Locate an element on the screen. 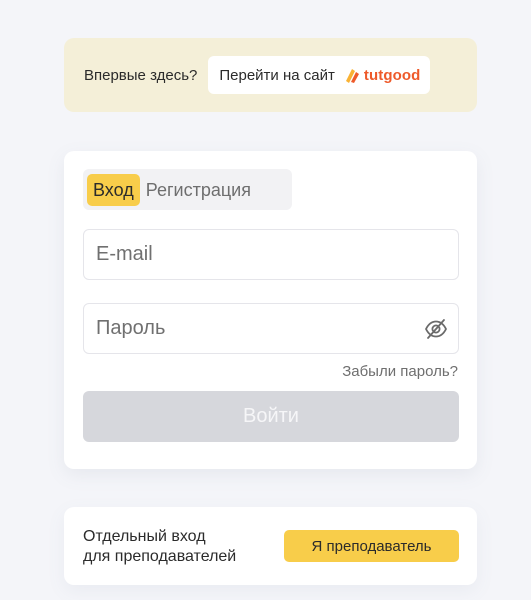 The height and width of the screenshot is (600, 531). promo-banner: Впервые здесь? Перейти на сайт tutgood is located at coordinates (270, 75).